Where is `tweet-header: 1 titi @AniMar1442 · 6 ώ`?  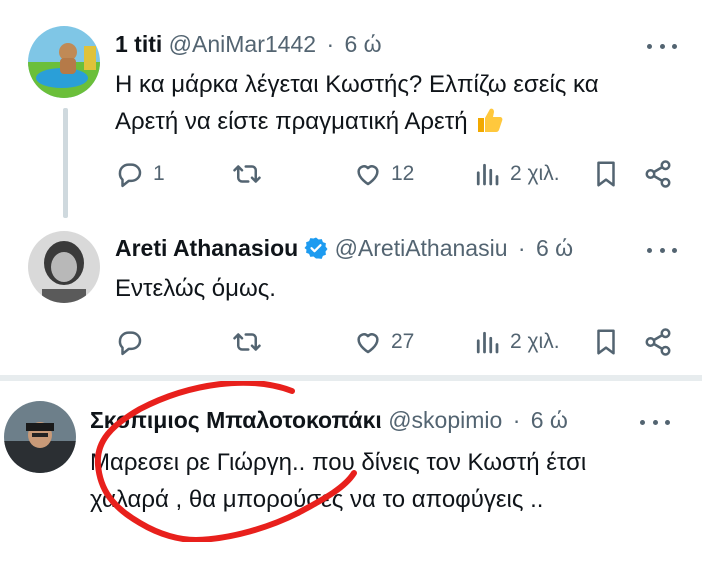 tweet-header: 1 titi @AniMar1442 · 6 ώ is located at coordinates (248, 44).